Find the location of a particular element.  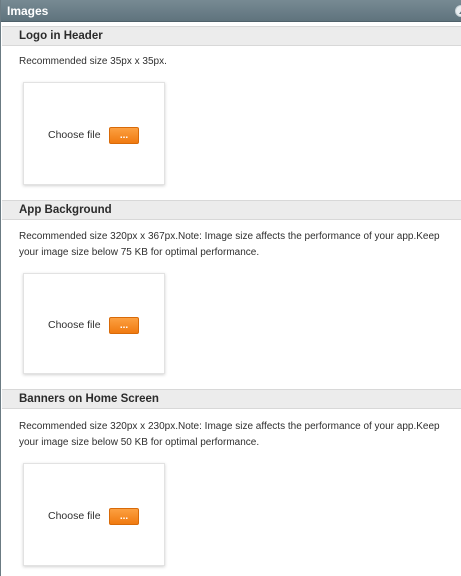

section-header-logo: Logo in Header is located at coordinates (231, 36).